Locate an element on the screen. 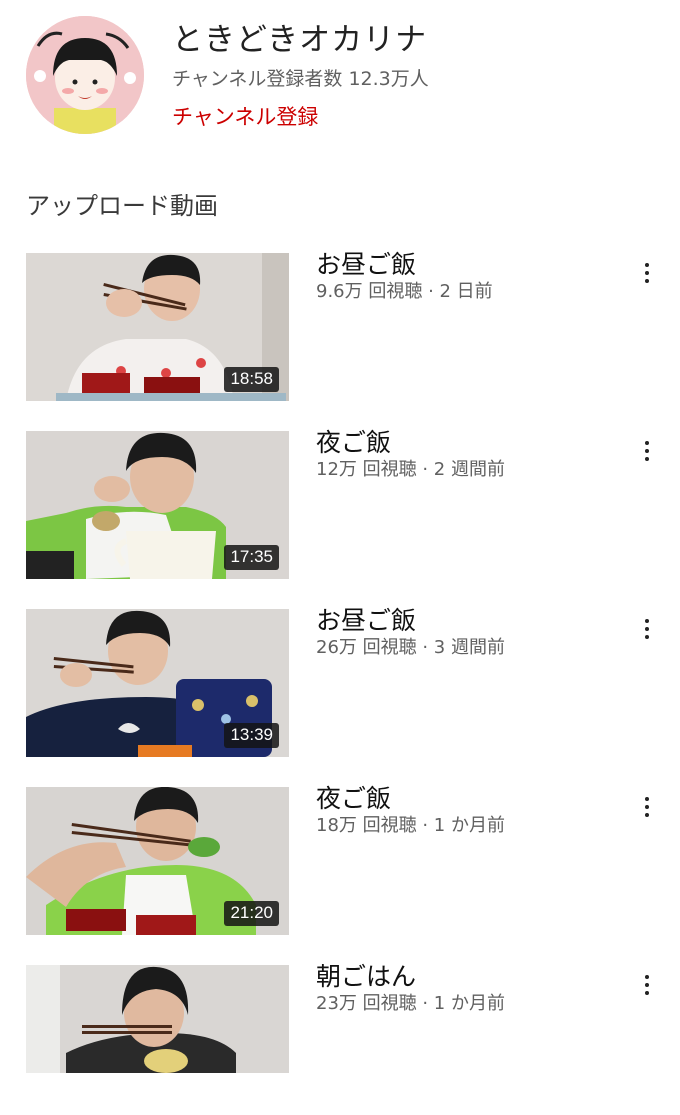  video-thumbnail is located at coordinates (157, 1019).